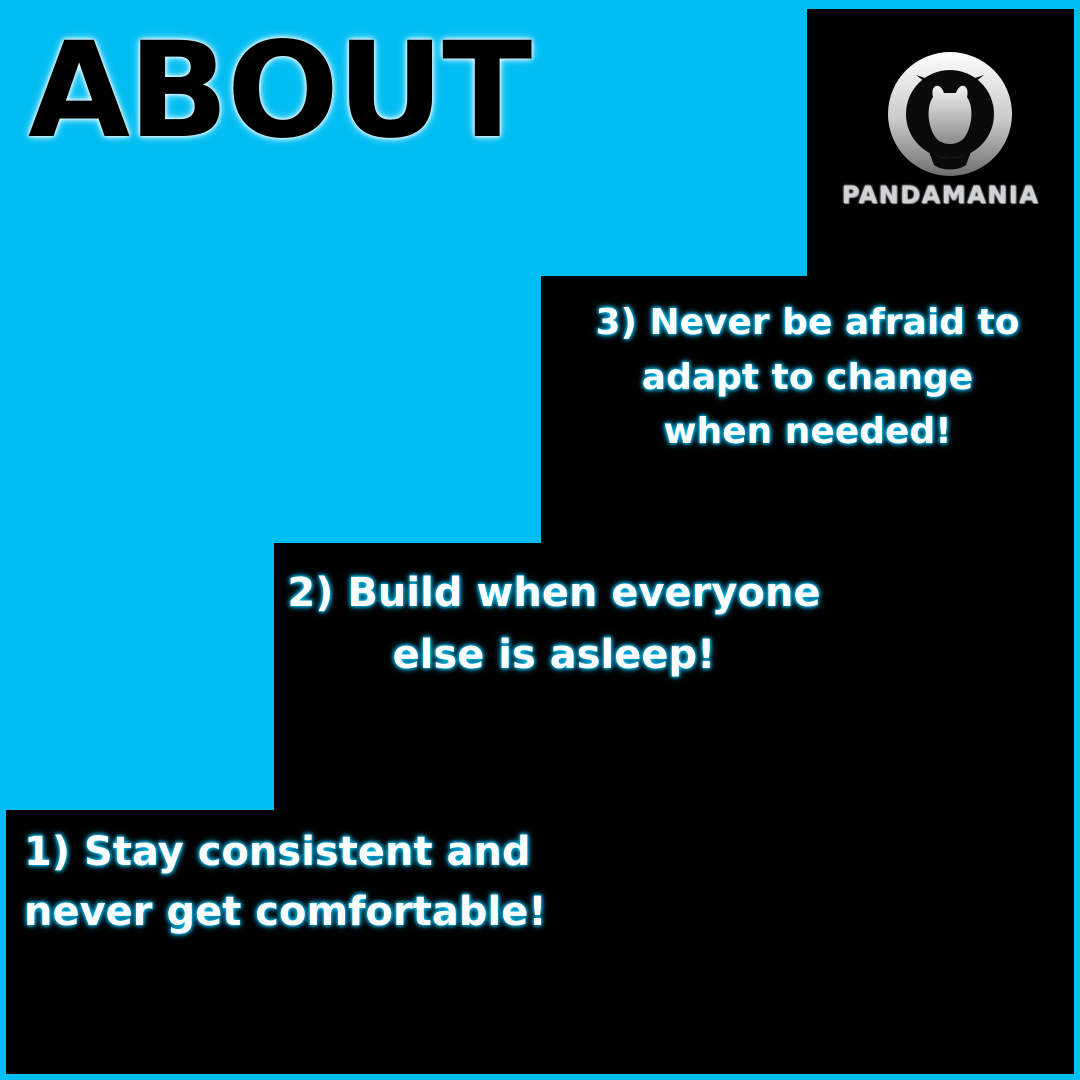 The height and width of the screenshot is (1080, 1080). I want to click on step-2-text: 2) Build when everyone else is asleep!, so click(554, 624).